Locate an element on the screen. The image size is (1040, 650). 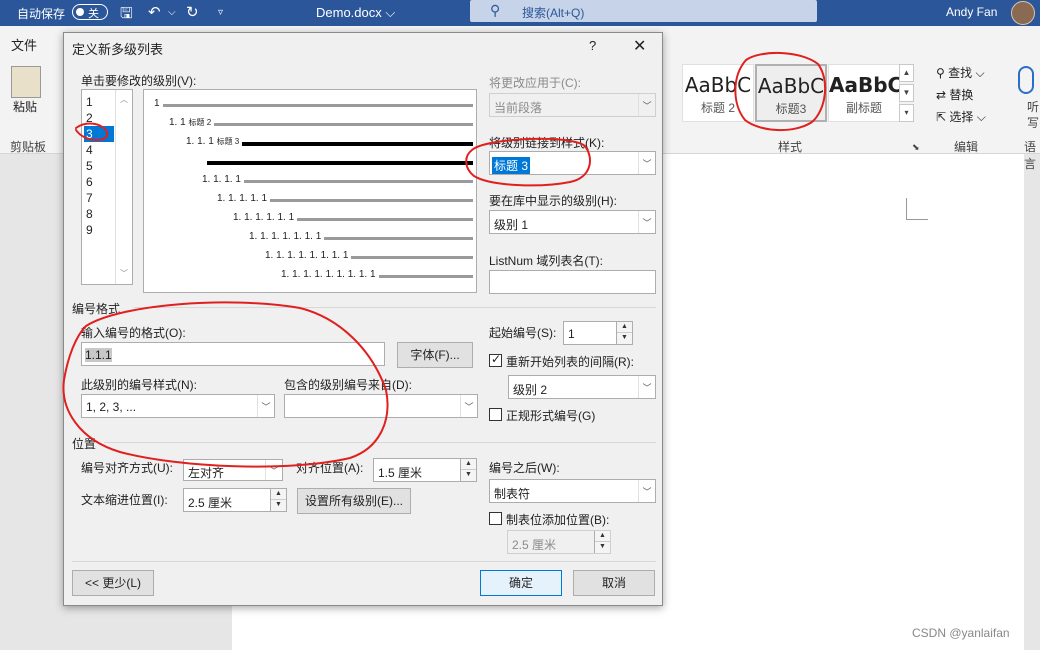
customize-toolbar-icon: ▿ is located at coordinates (220, 12).